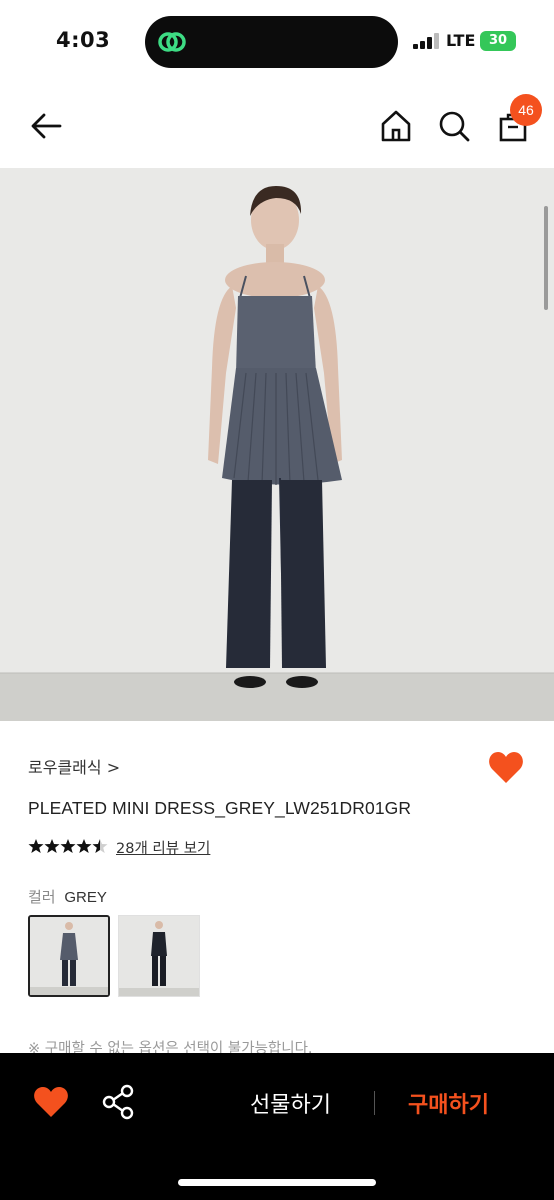 The image size is (554, 1200). Describe the element at coordinates (277, 1182) in the screenshot. I see `home-indicator` at that location.